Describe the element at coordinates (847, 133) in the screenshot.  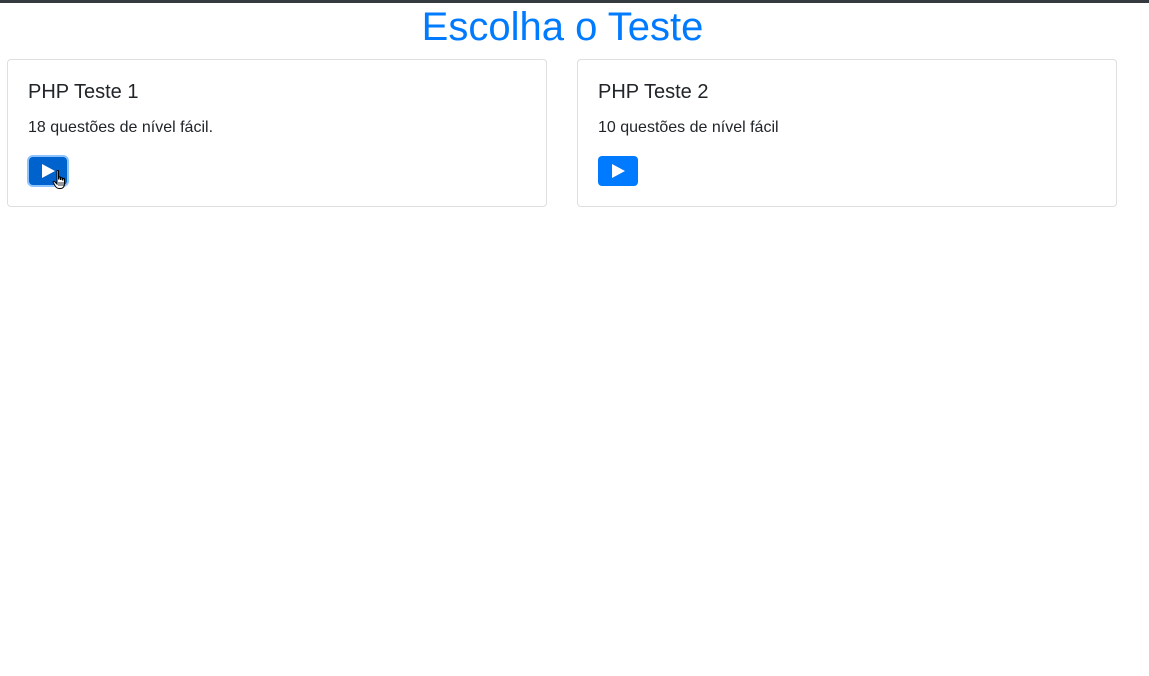
I see `test-card-2: PHP Teste 2 10 questões de nível fácil` at that location.